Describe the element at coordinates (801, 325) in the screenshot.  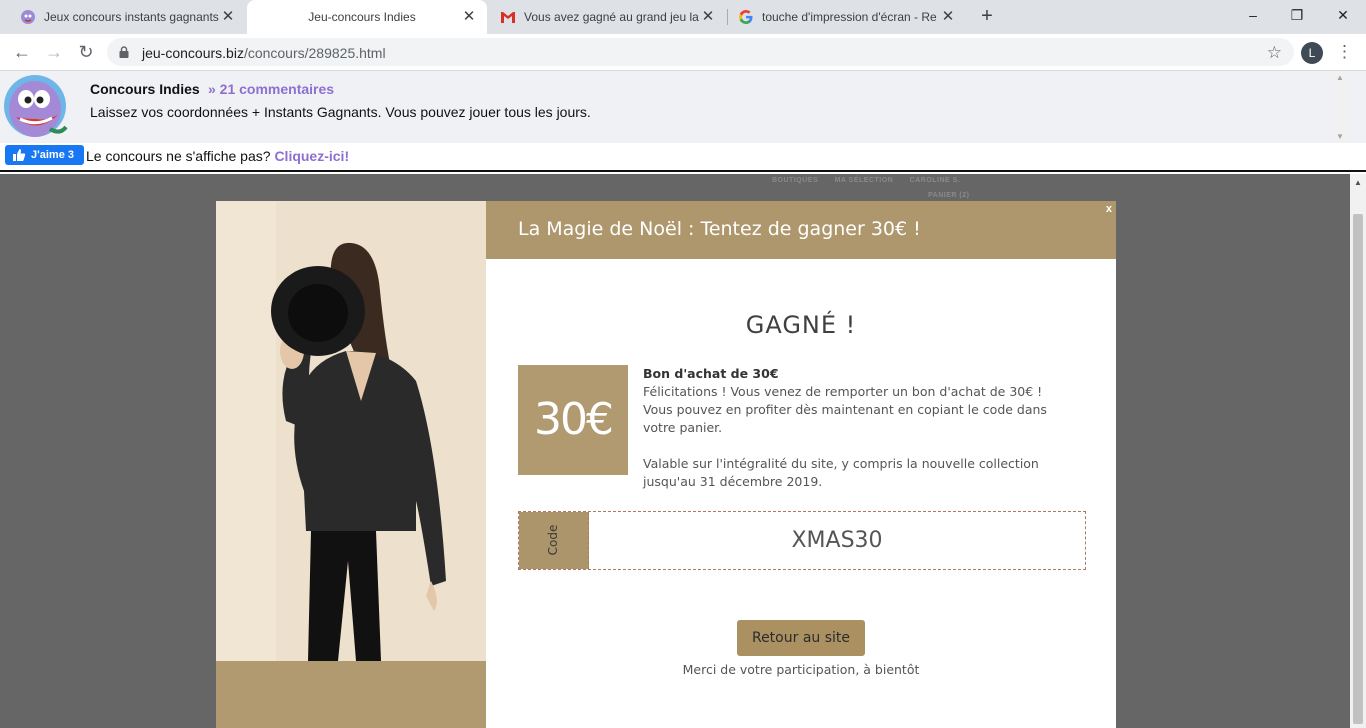
I see `result-heading: GAGNÉ !` at that location.